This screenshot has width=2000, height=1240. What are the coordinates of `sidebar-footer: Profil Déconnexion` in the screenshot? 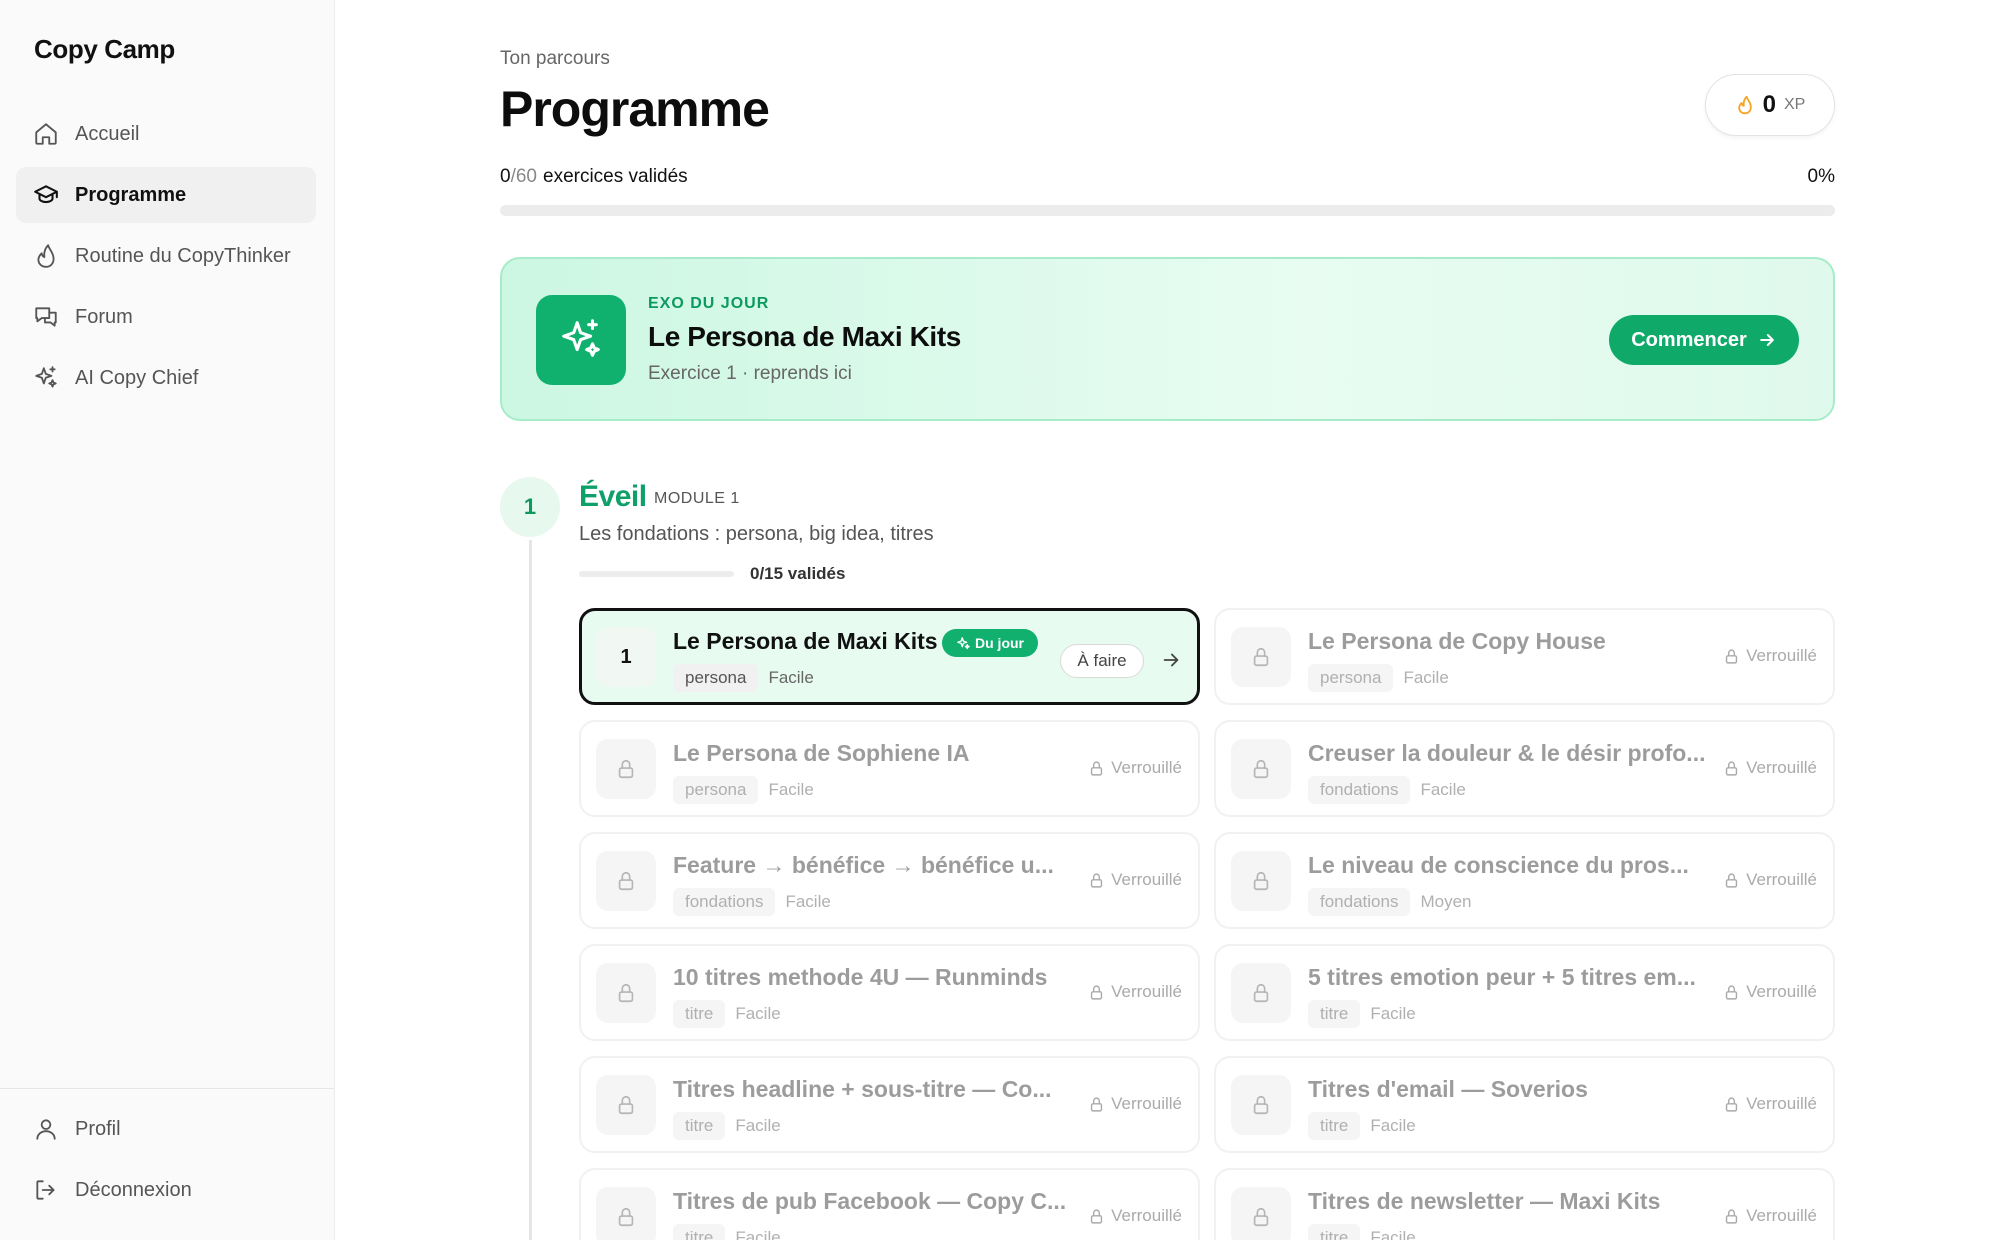 It's located at (167, 1164).